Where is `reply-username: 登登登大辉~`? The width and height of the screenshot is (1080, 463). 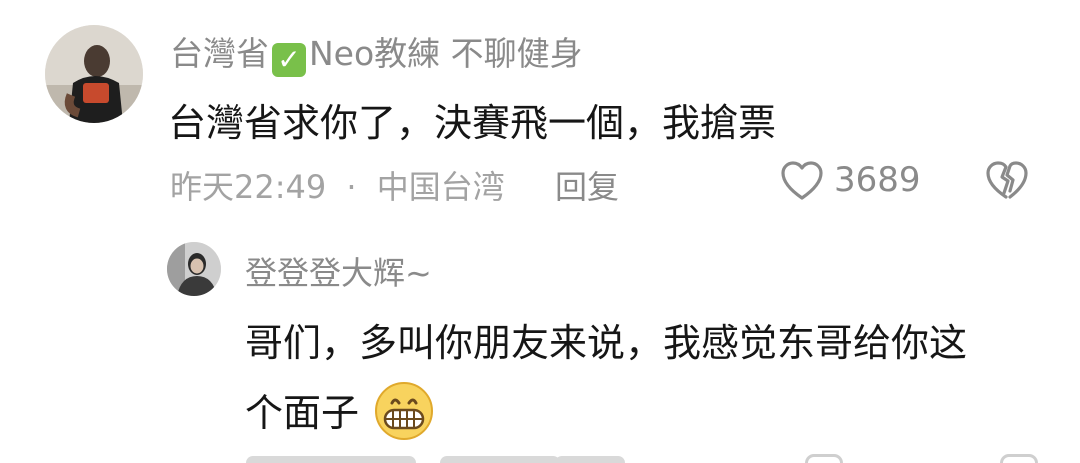 reply-username: 登登登大辉~ is located at coordinates (338, 271).